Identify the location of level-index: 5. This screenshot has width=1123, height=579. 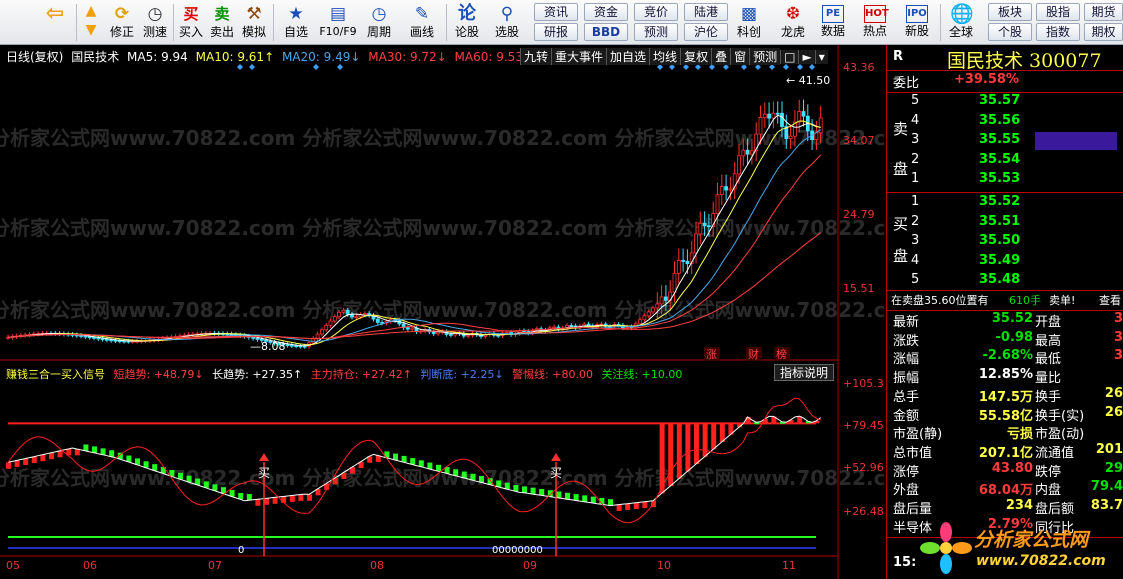
(915, 100).